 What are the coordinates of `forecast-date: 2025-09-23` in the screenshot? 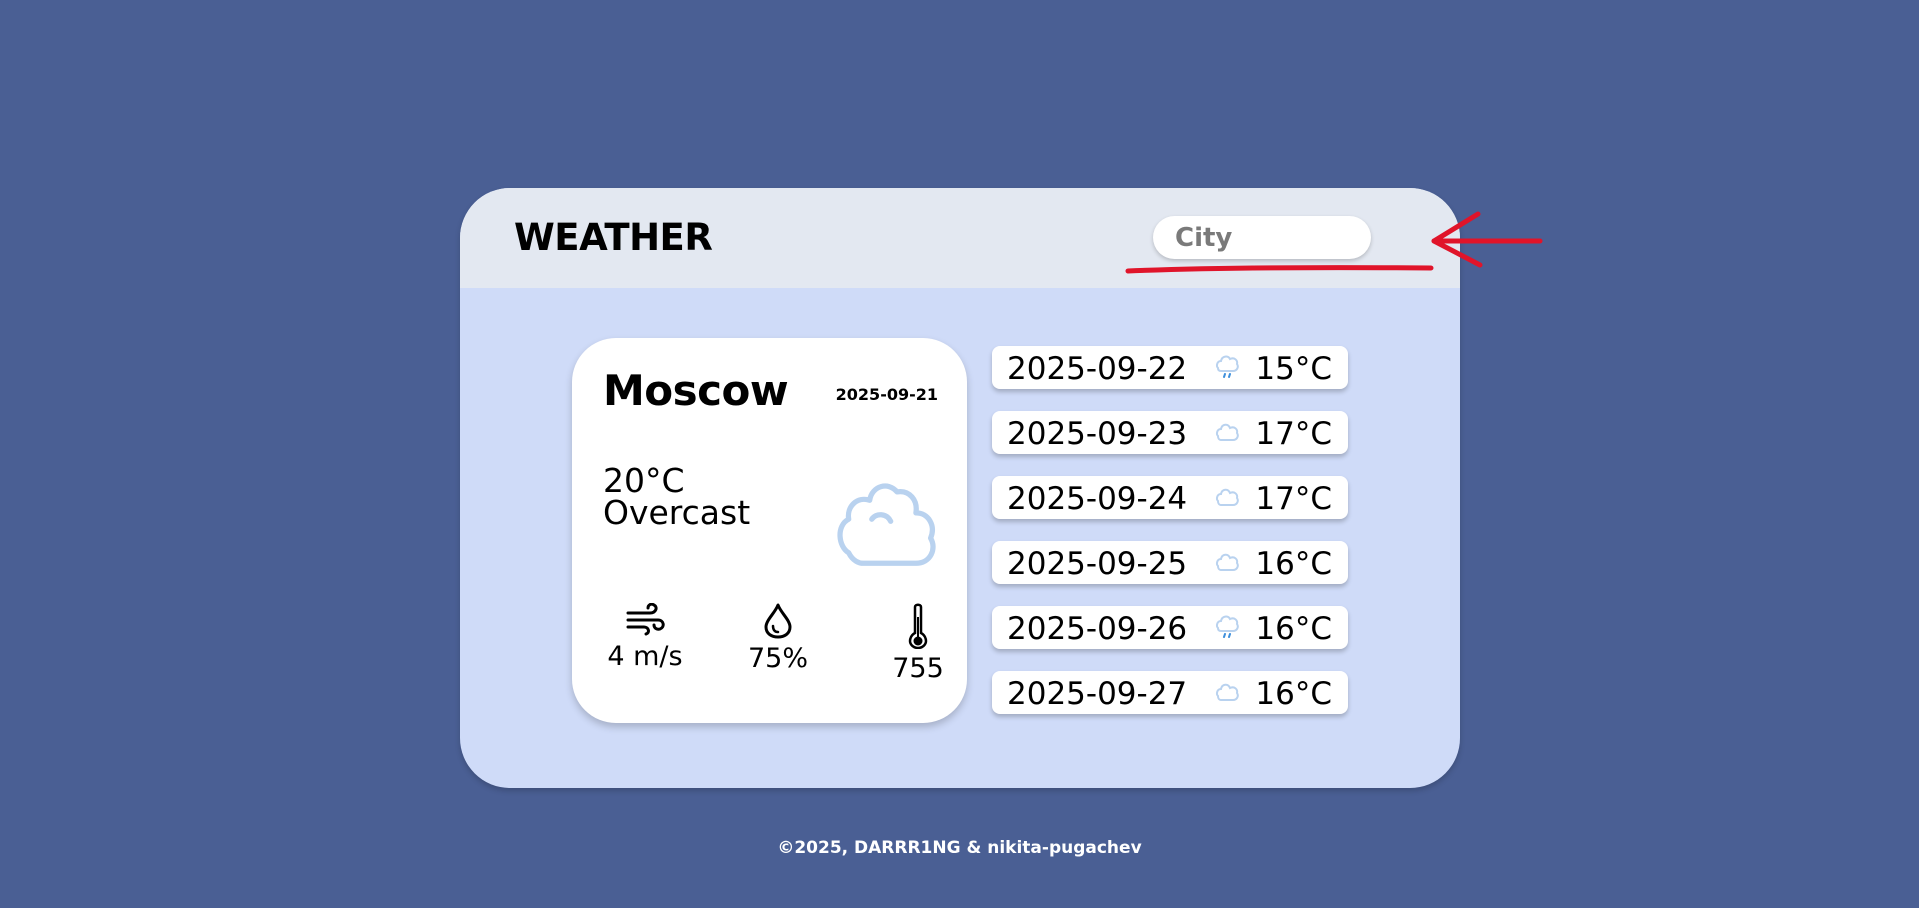 It's located at (1097, 434).